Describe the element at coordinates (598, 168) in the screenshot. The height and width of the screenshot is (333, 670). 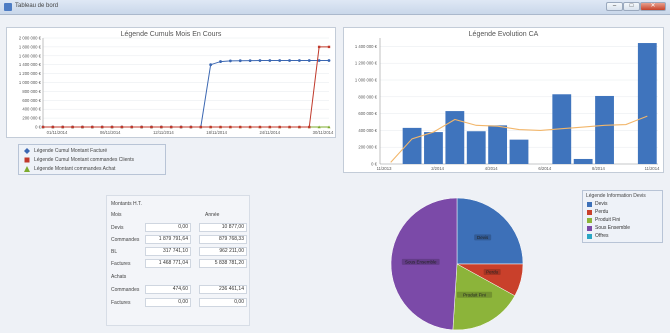
I see `x-tick-label: 8/2014` at that location.